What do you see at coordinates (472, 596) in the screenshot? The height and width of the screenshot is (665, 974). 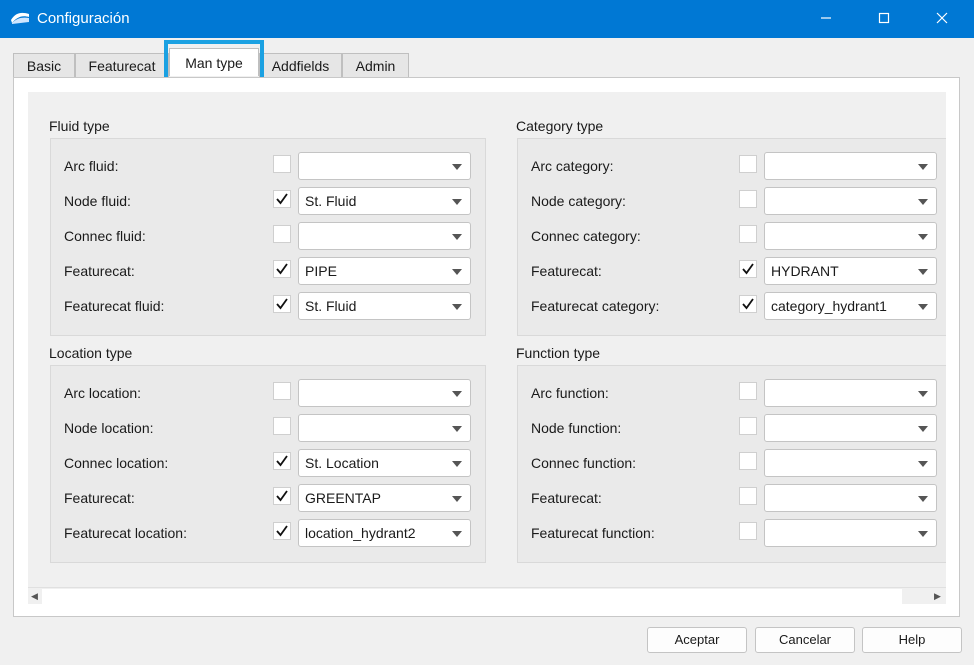 I see `scrollbar-thumb` at bounding box center [472, 596].